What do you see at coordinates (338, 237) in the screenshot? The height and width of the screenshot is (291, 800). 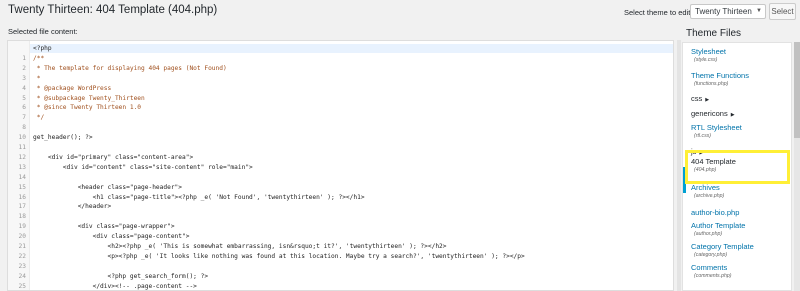 I see `code-line: 20 <div class="page-content">` at bounding box center [338, 237].